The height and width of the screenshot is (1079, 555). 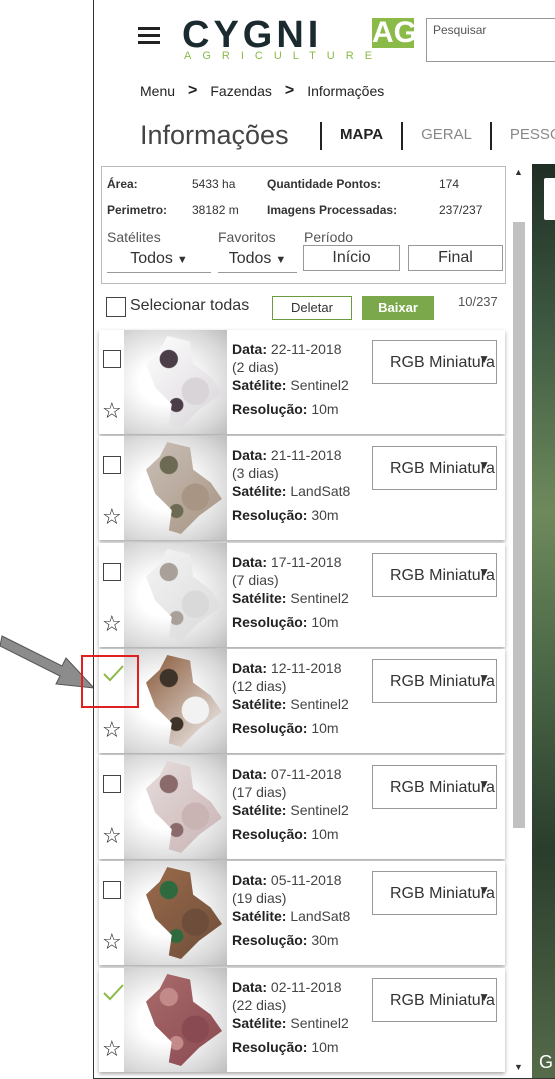 What do you see at coordinates (259, 898) in the screenshot?
I see `image-age: (19 dias)` at bounding box center [259, 898].